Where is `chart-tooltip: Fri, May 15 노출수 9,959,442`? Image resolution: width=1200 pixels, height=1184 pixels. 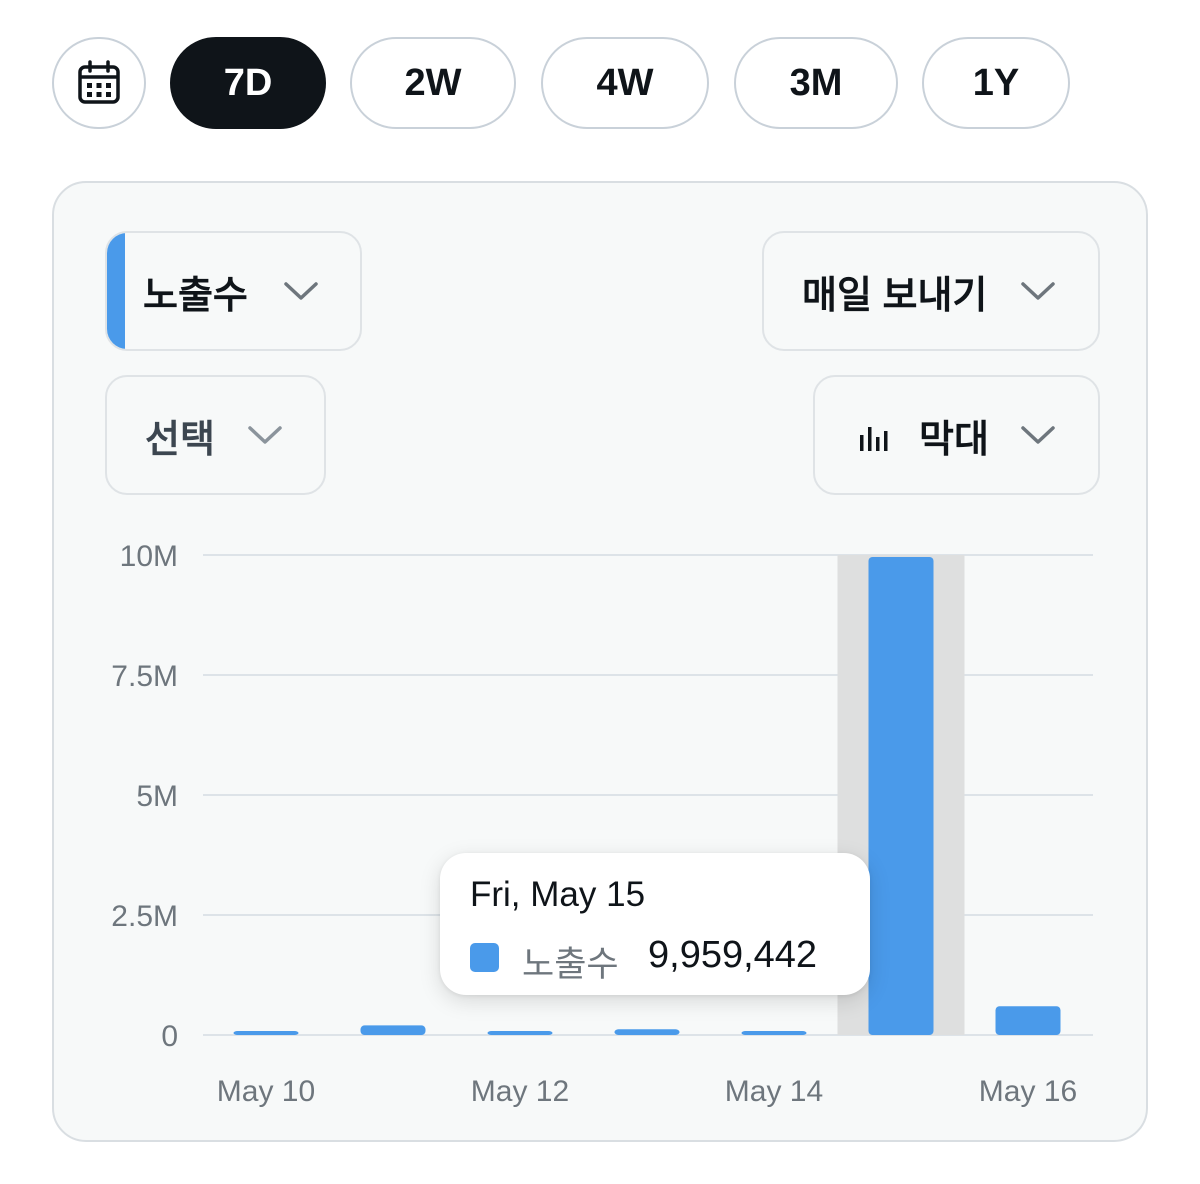 chart-tooltip: Fri, May 15 노출수 9,959,442 is located at coordinates (655, 924).